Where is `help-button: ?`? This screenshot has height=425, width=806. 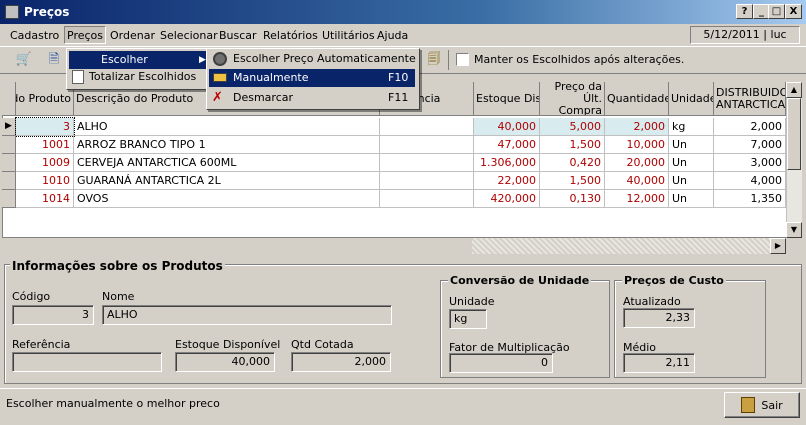
help-button: ? is located at coordinates (744, 11).